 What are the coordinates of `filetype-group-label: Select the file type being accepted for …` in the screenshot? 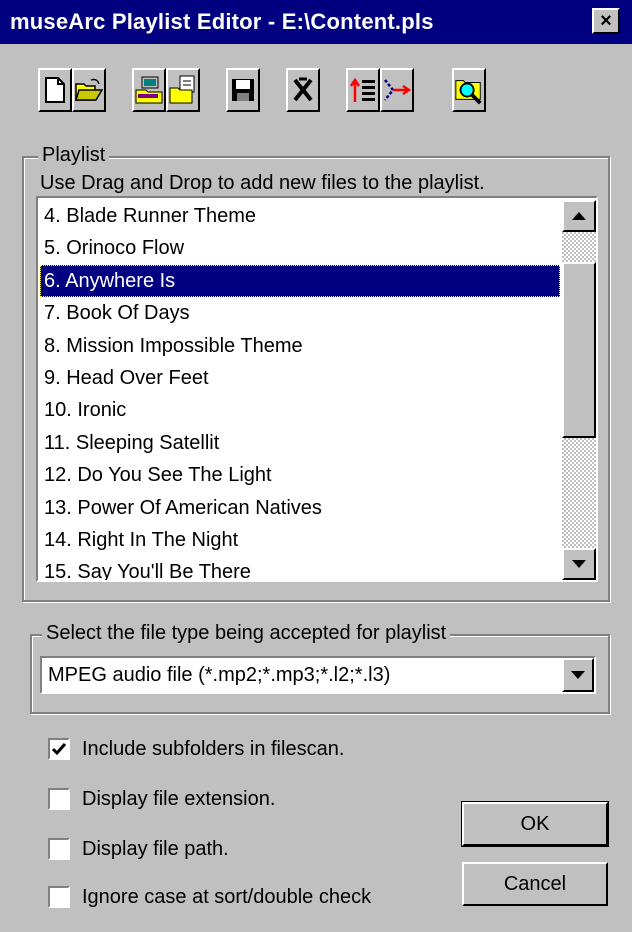 It's located at (246, 633).